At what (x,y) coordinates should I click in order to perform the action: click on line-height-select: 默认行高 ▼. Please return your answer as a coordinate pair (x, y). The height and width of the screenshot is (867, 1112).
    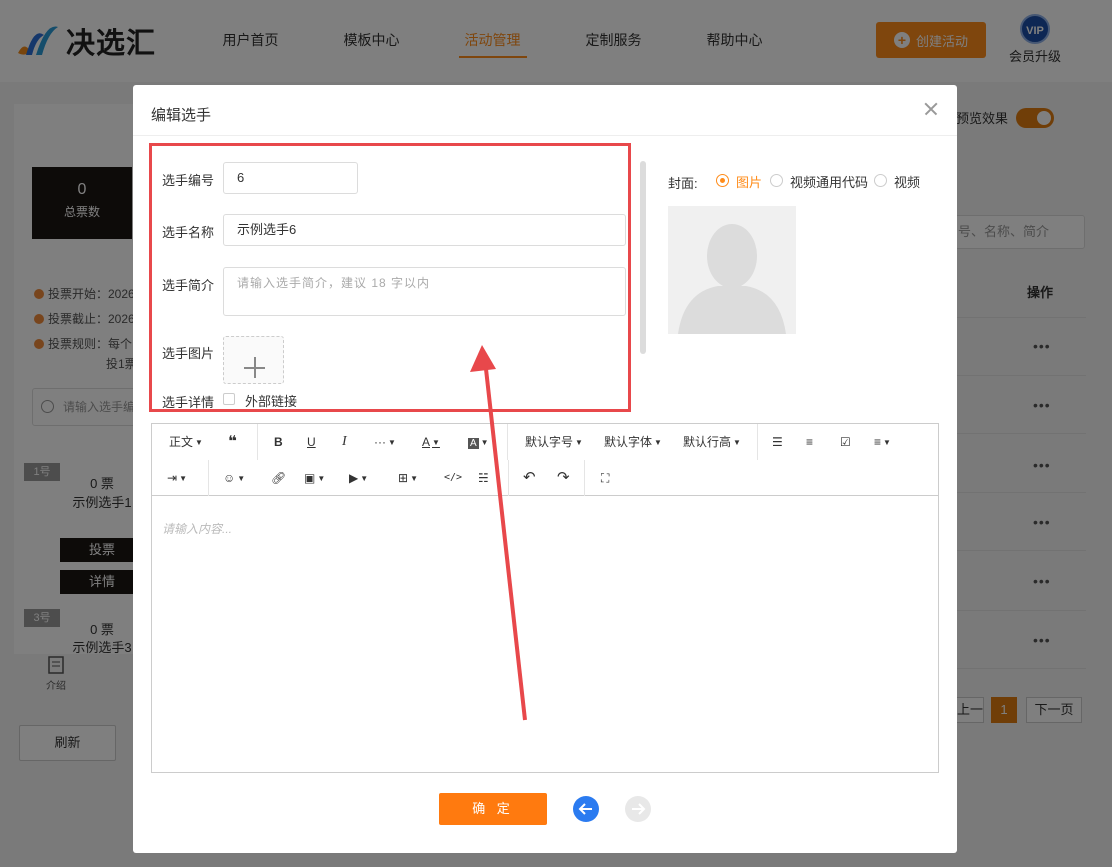
    Looking at the image, I should click on (712, 442).